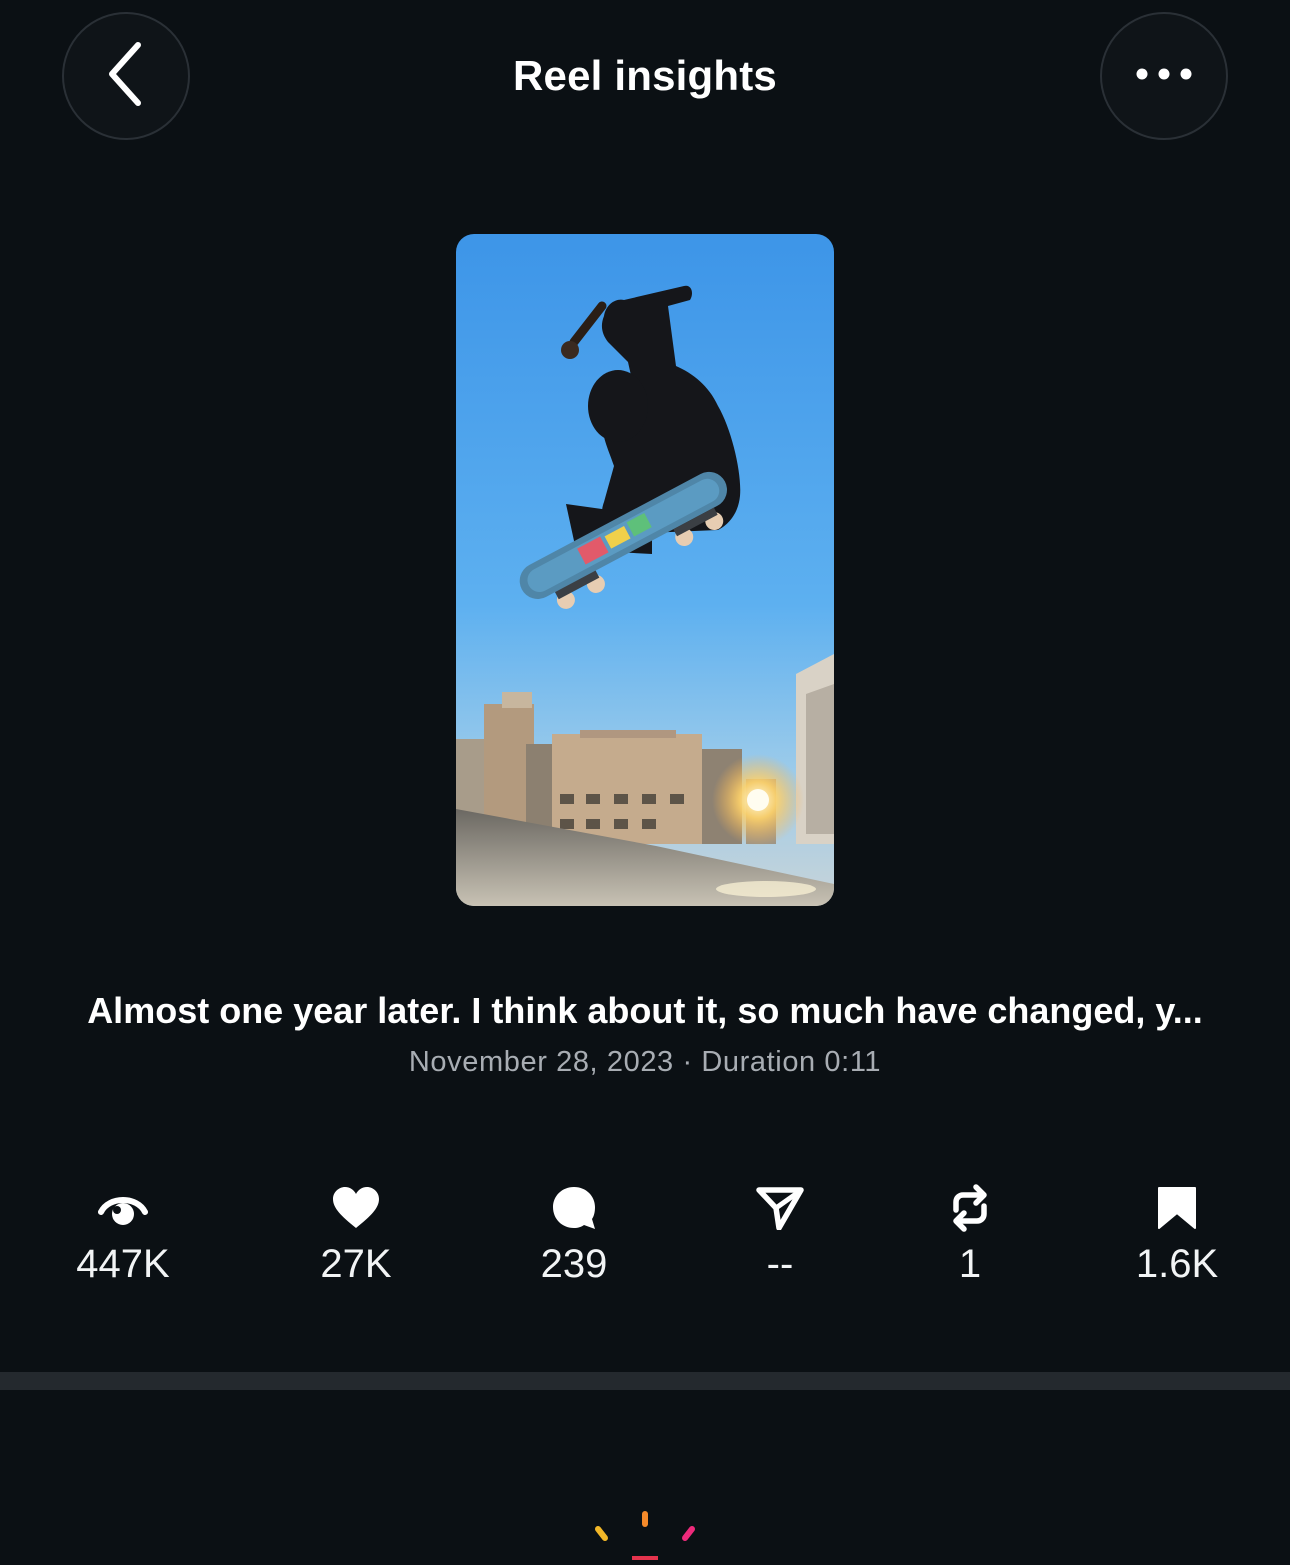 This screenshot has height=1565, width=1290. I want to click on send-icon, so click(780, 1208).